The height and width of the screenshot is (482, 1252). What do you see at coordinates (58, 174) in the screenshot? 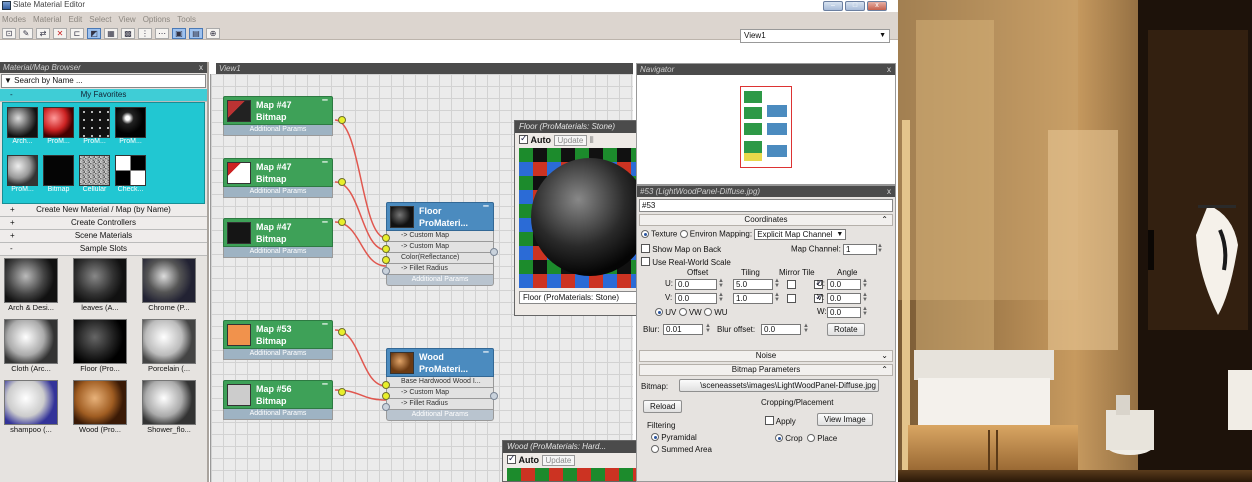
I see `favorite-slot: Bitmap` at bounding box center [58, 174].